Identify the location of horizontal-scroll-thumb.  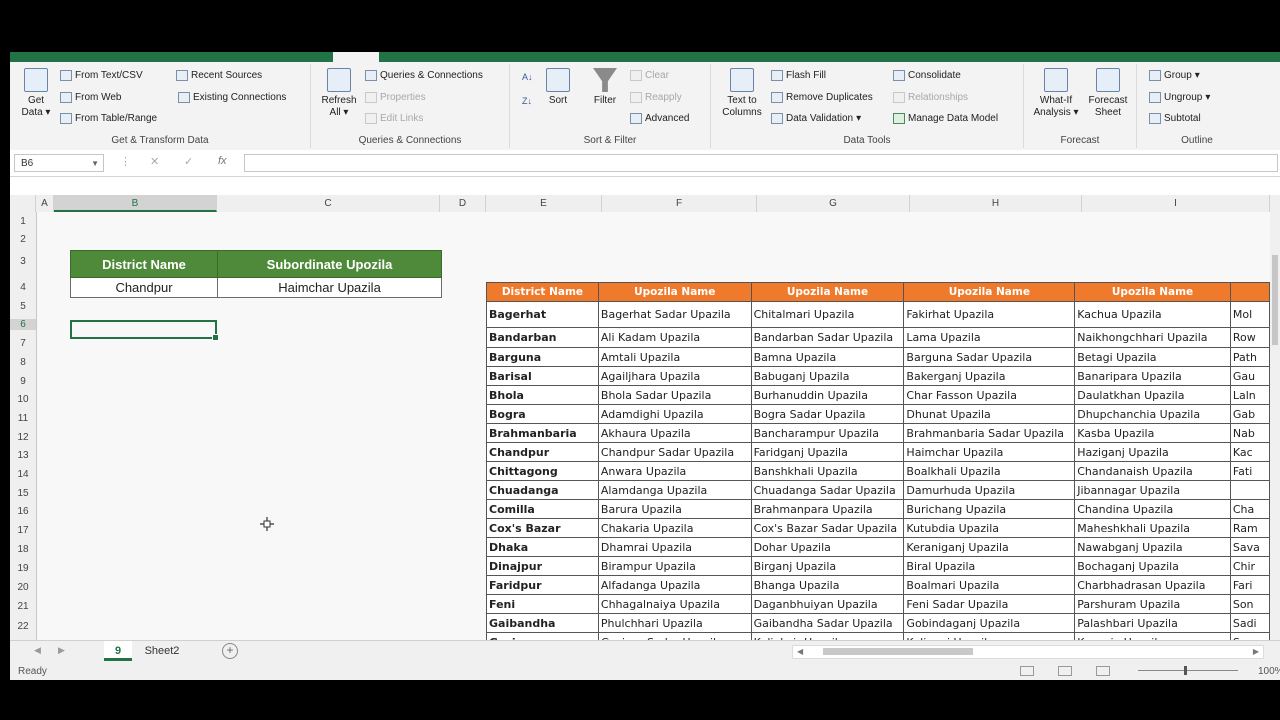
(898, 651).